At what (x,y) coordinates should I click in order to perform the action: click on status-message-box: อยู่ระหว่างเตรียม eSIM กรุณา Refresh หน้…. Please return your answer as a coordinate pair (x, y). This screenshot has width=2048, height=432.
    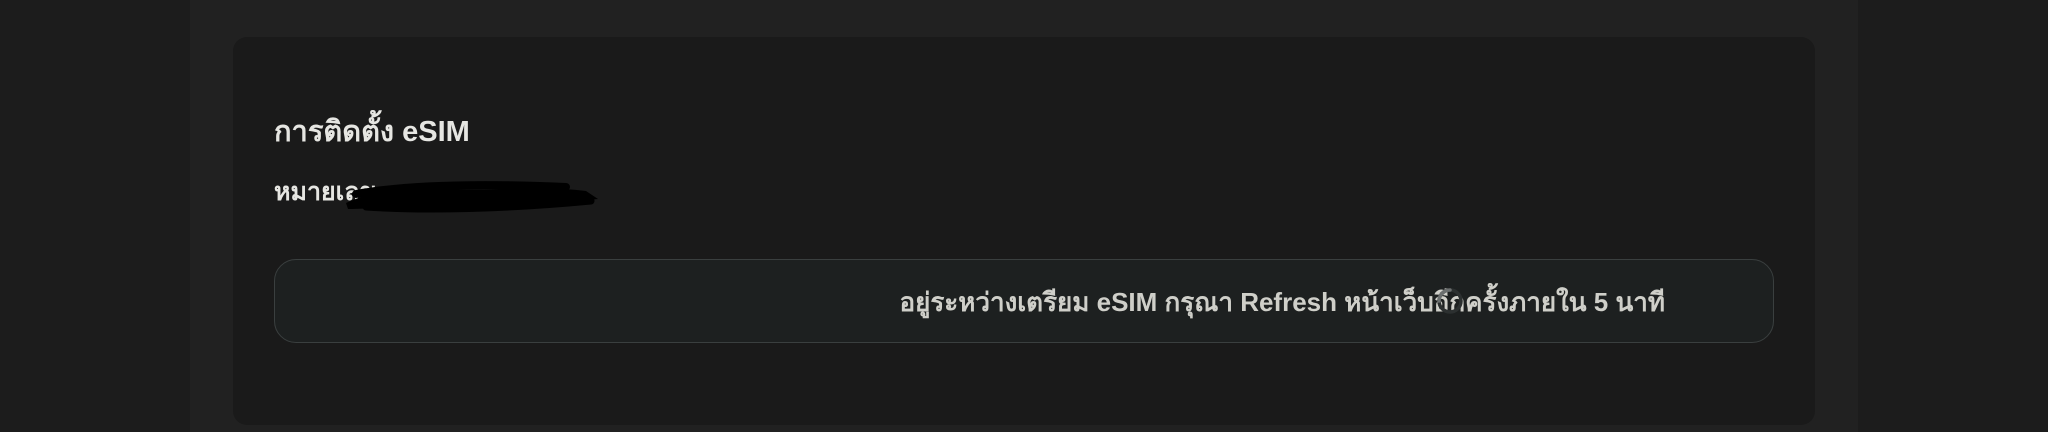
    Looking at the image, I should click on (1024, 301).